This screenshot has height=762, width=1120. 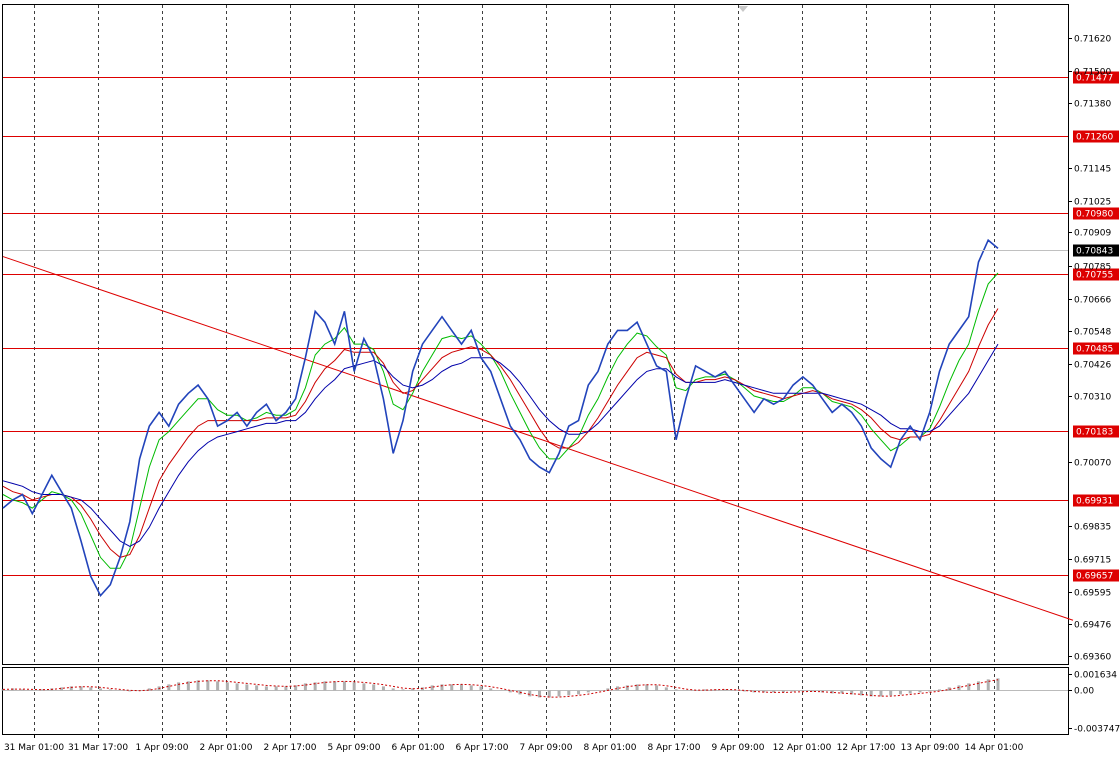 I want to click on time-tick-label: 9 Apr 09:00, so click(x=738, y=748).